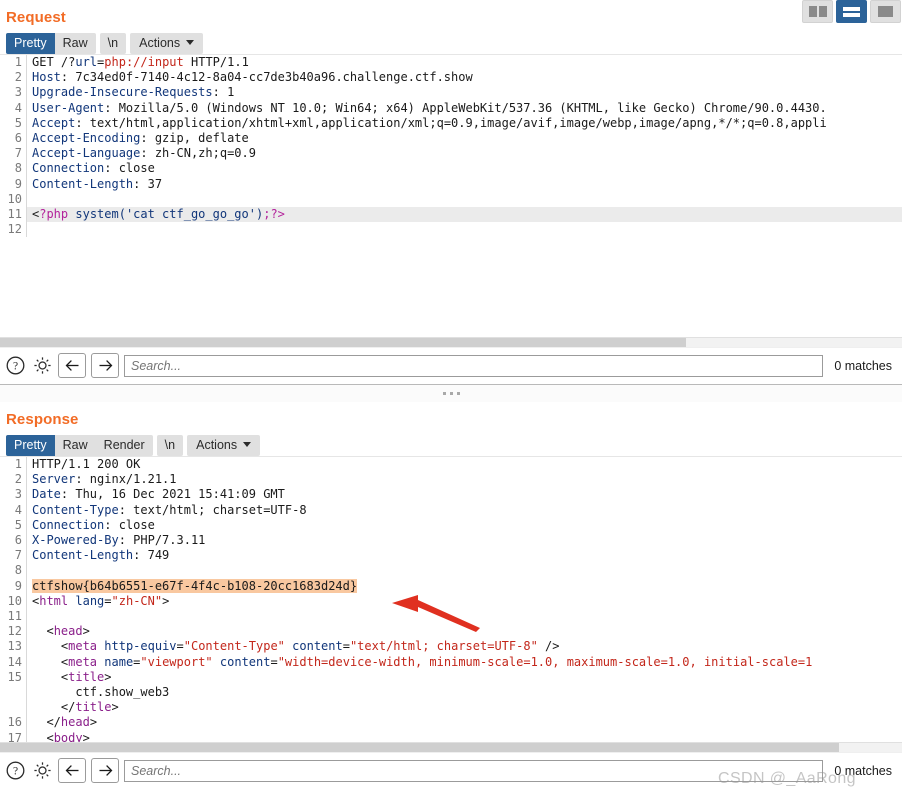 The width and height of the screenshot is (902, 803). I want to click on code-line: 6 X-Powered-By: PHP/7.3.11, so click(451, 541).